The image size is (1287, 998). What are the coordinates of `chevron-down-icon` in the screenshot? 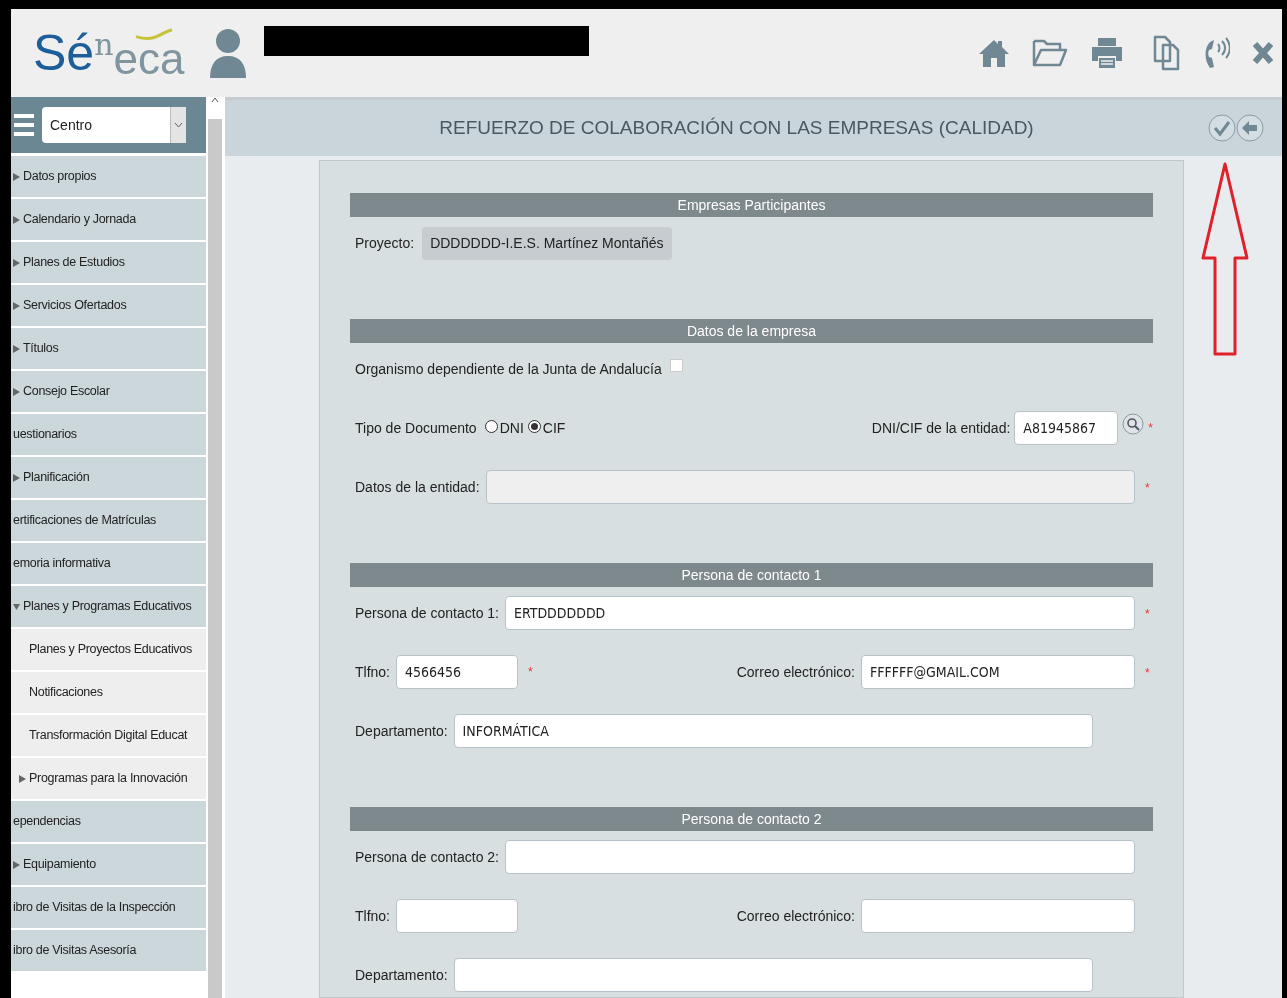 It's located at (178, 125).